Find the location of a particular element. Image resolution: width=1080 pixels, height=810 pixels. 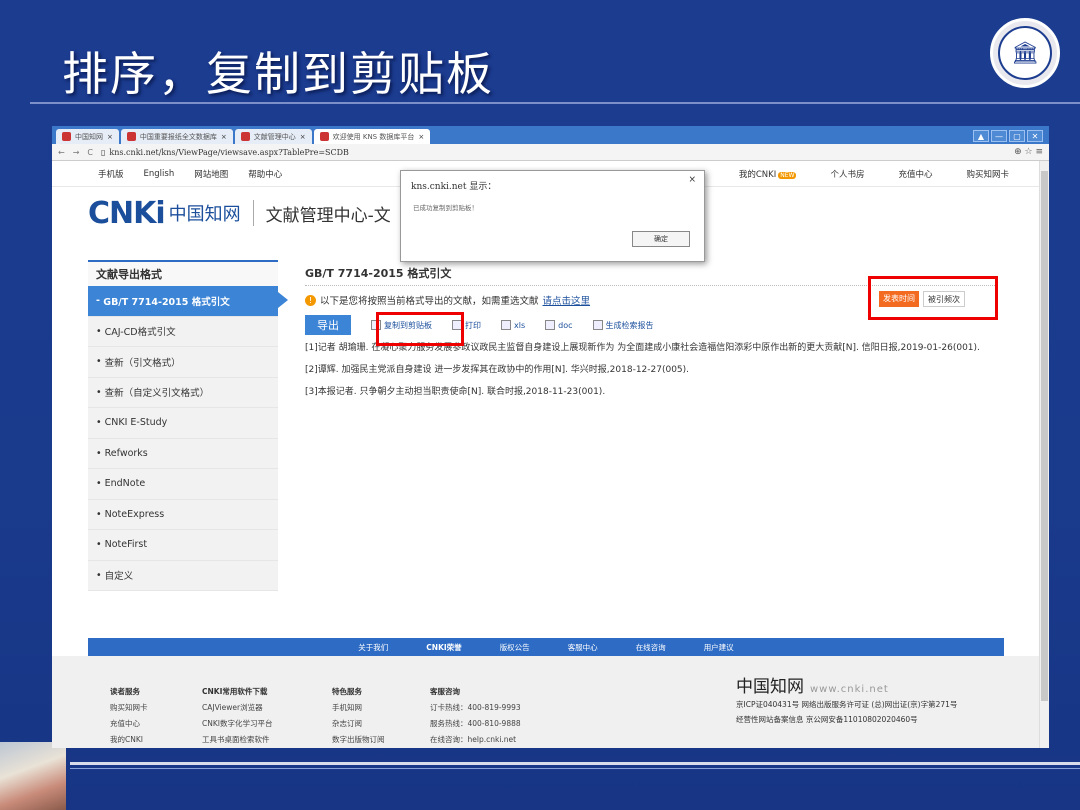

zoom-star-menu-icons: ⊕ ☆ ≡ is located at coordinates (1028, 152).